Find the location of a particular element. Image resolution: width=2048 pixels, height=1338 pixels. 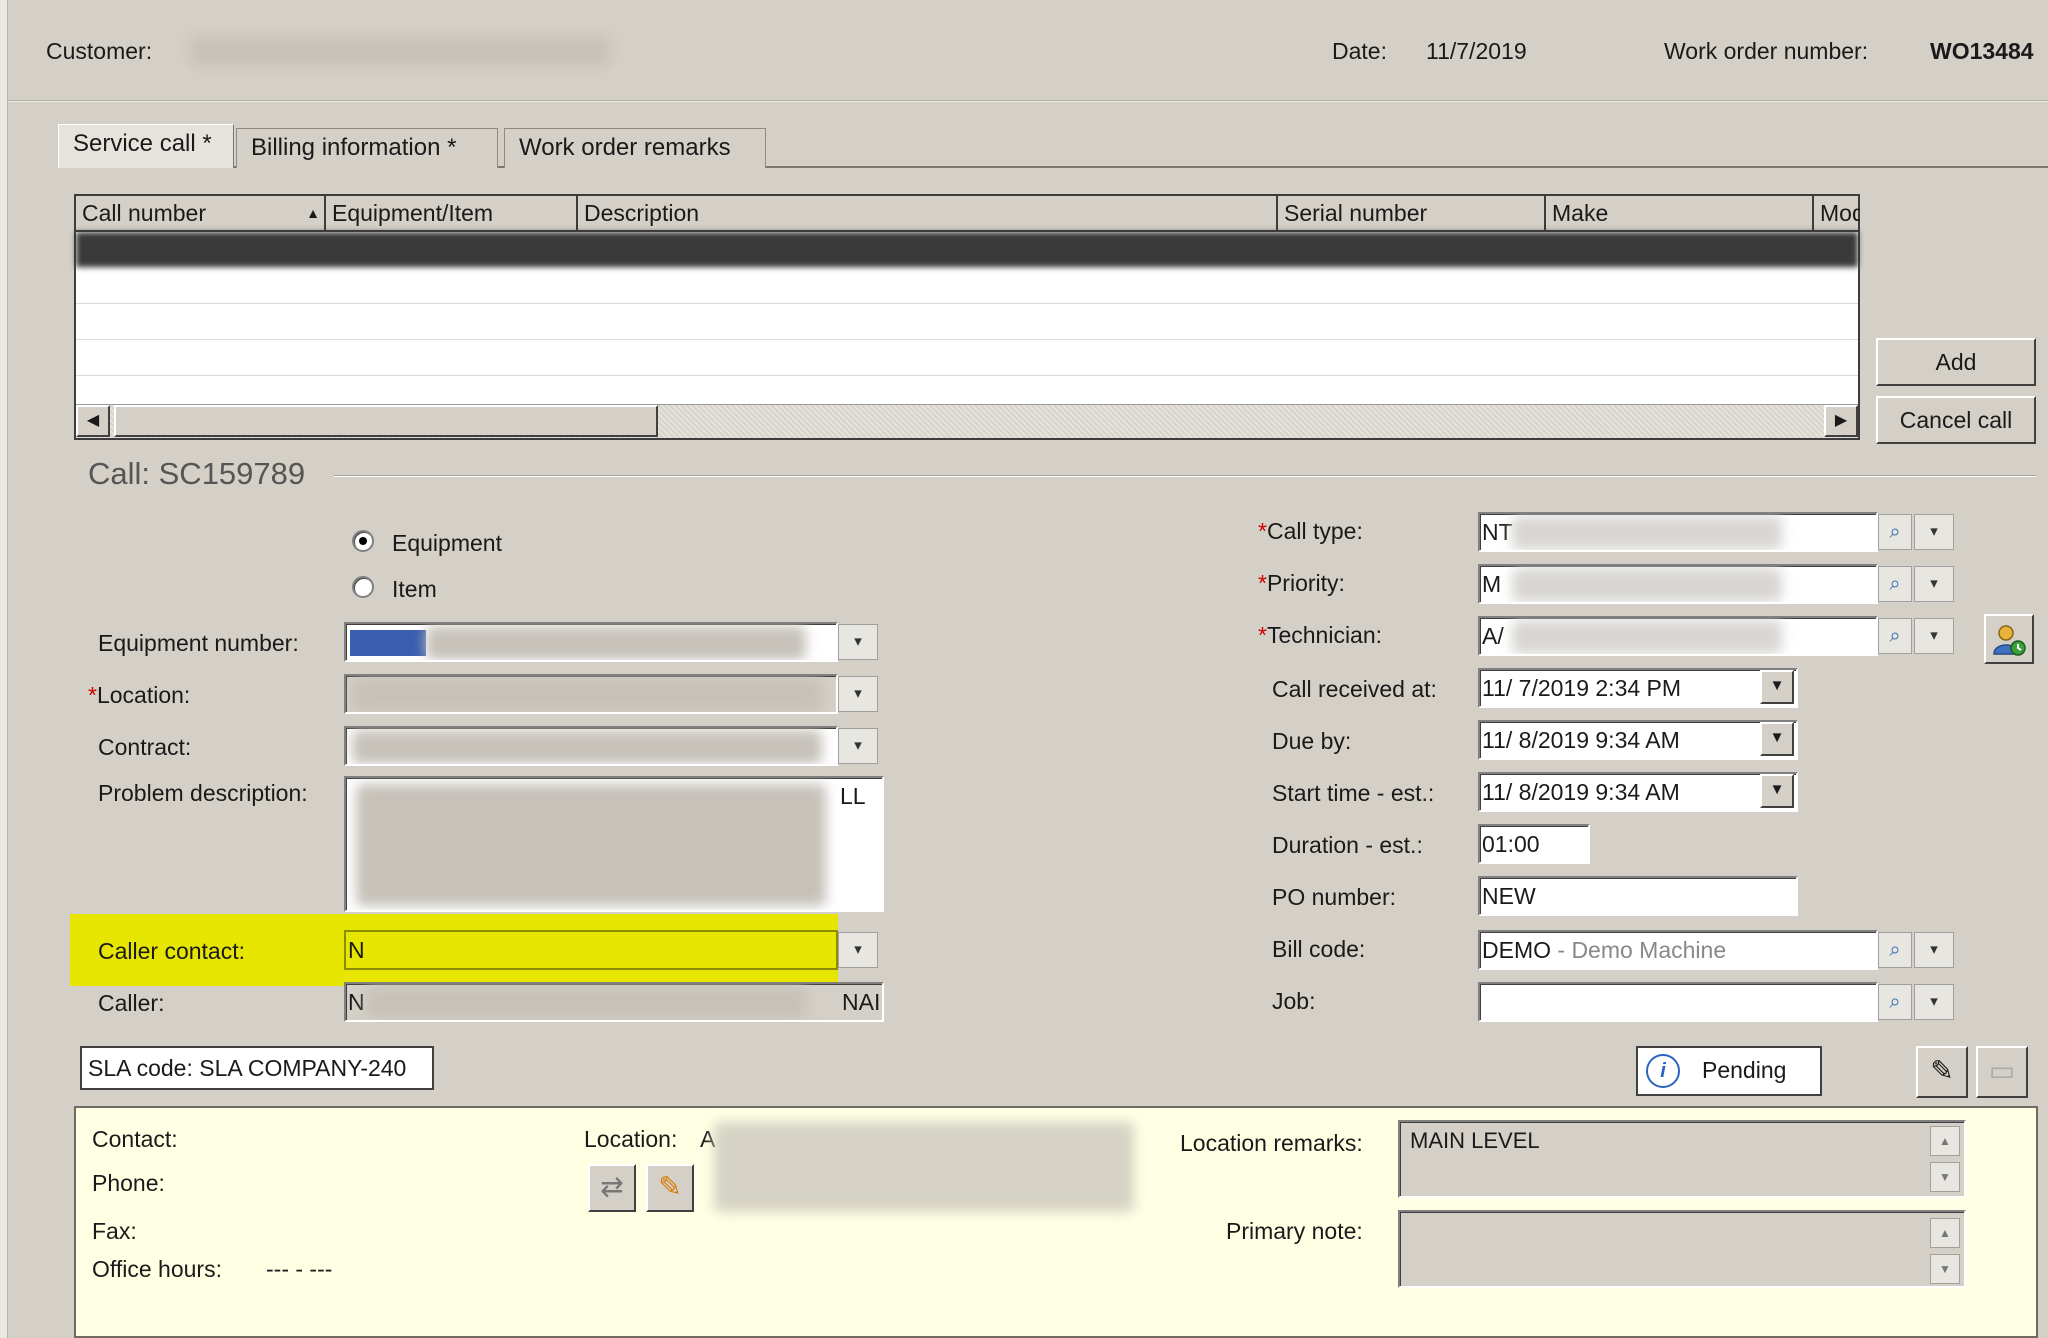

due-by-dropdown-icon: ▼ is located at coordinates (1777, 739).